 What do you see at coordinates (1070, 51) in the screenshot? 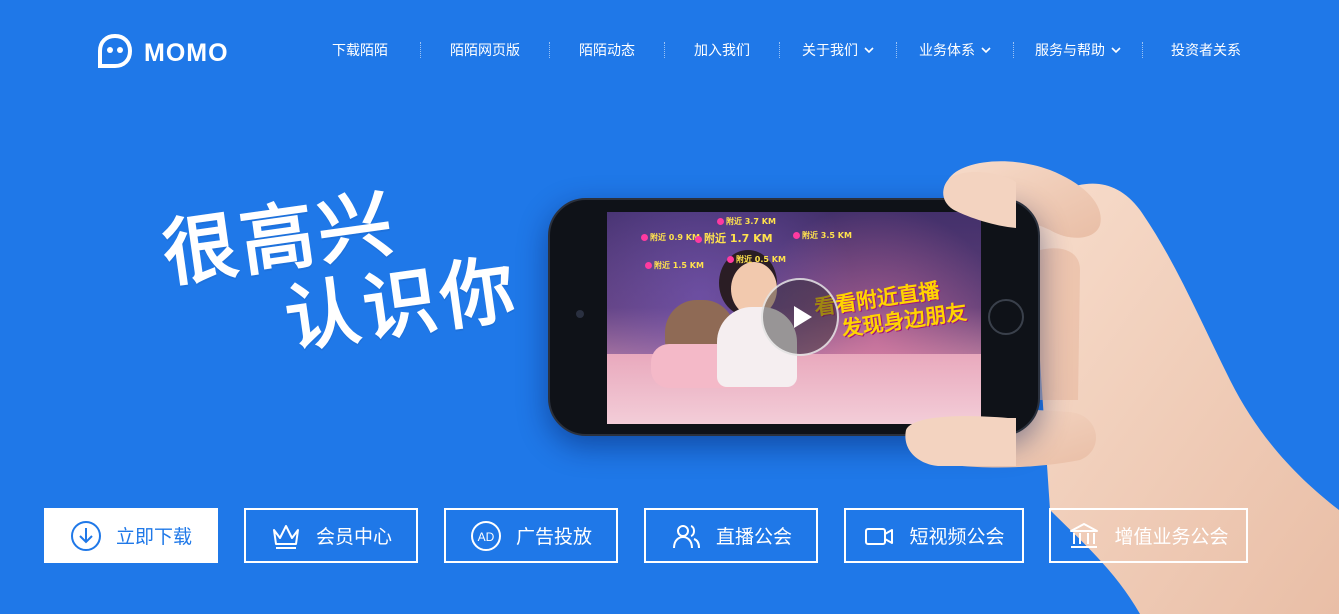
I see `nav-label: 服务与帮助` at bounding box center [1070, 51].